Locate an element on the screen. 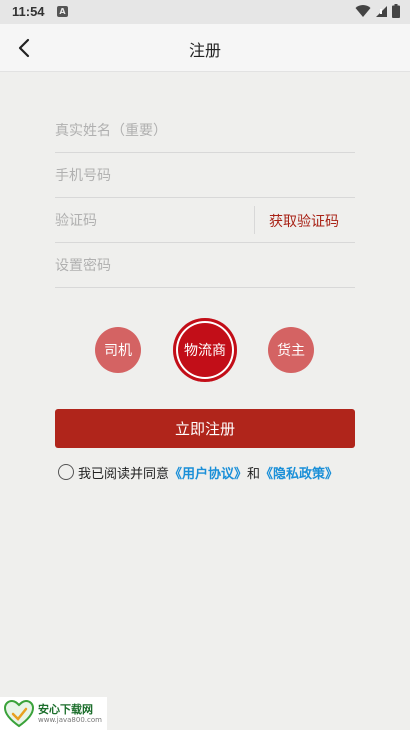  name-input is located at coordinates (205, 130).